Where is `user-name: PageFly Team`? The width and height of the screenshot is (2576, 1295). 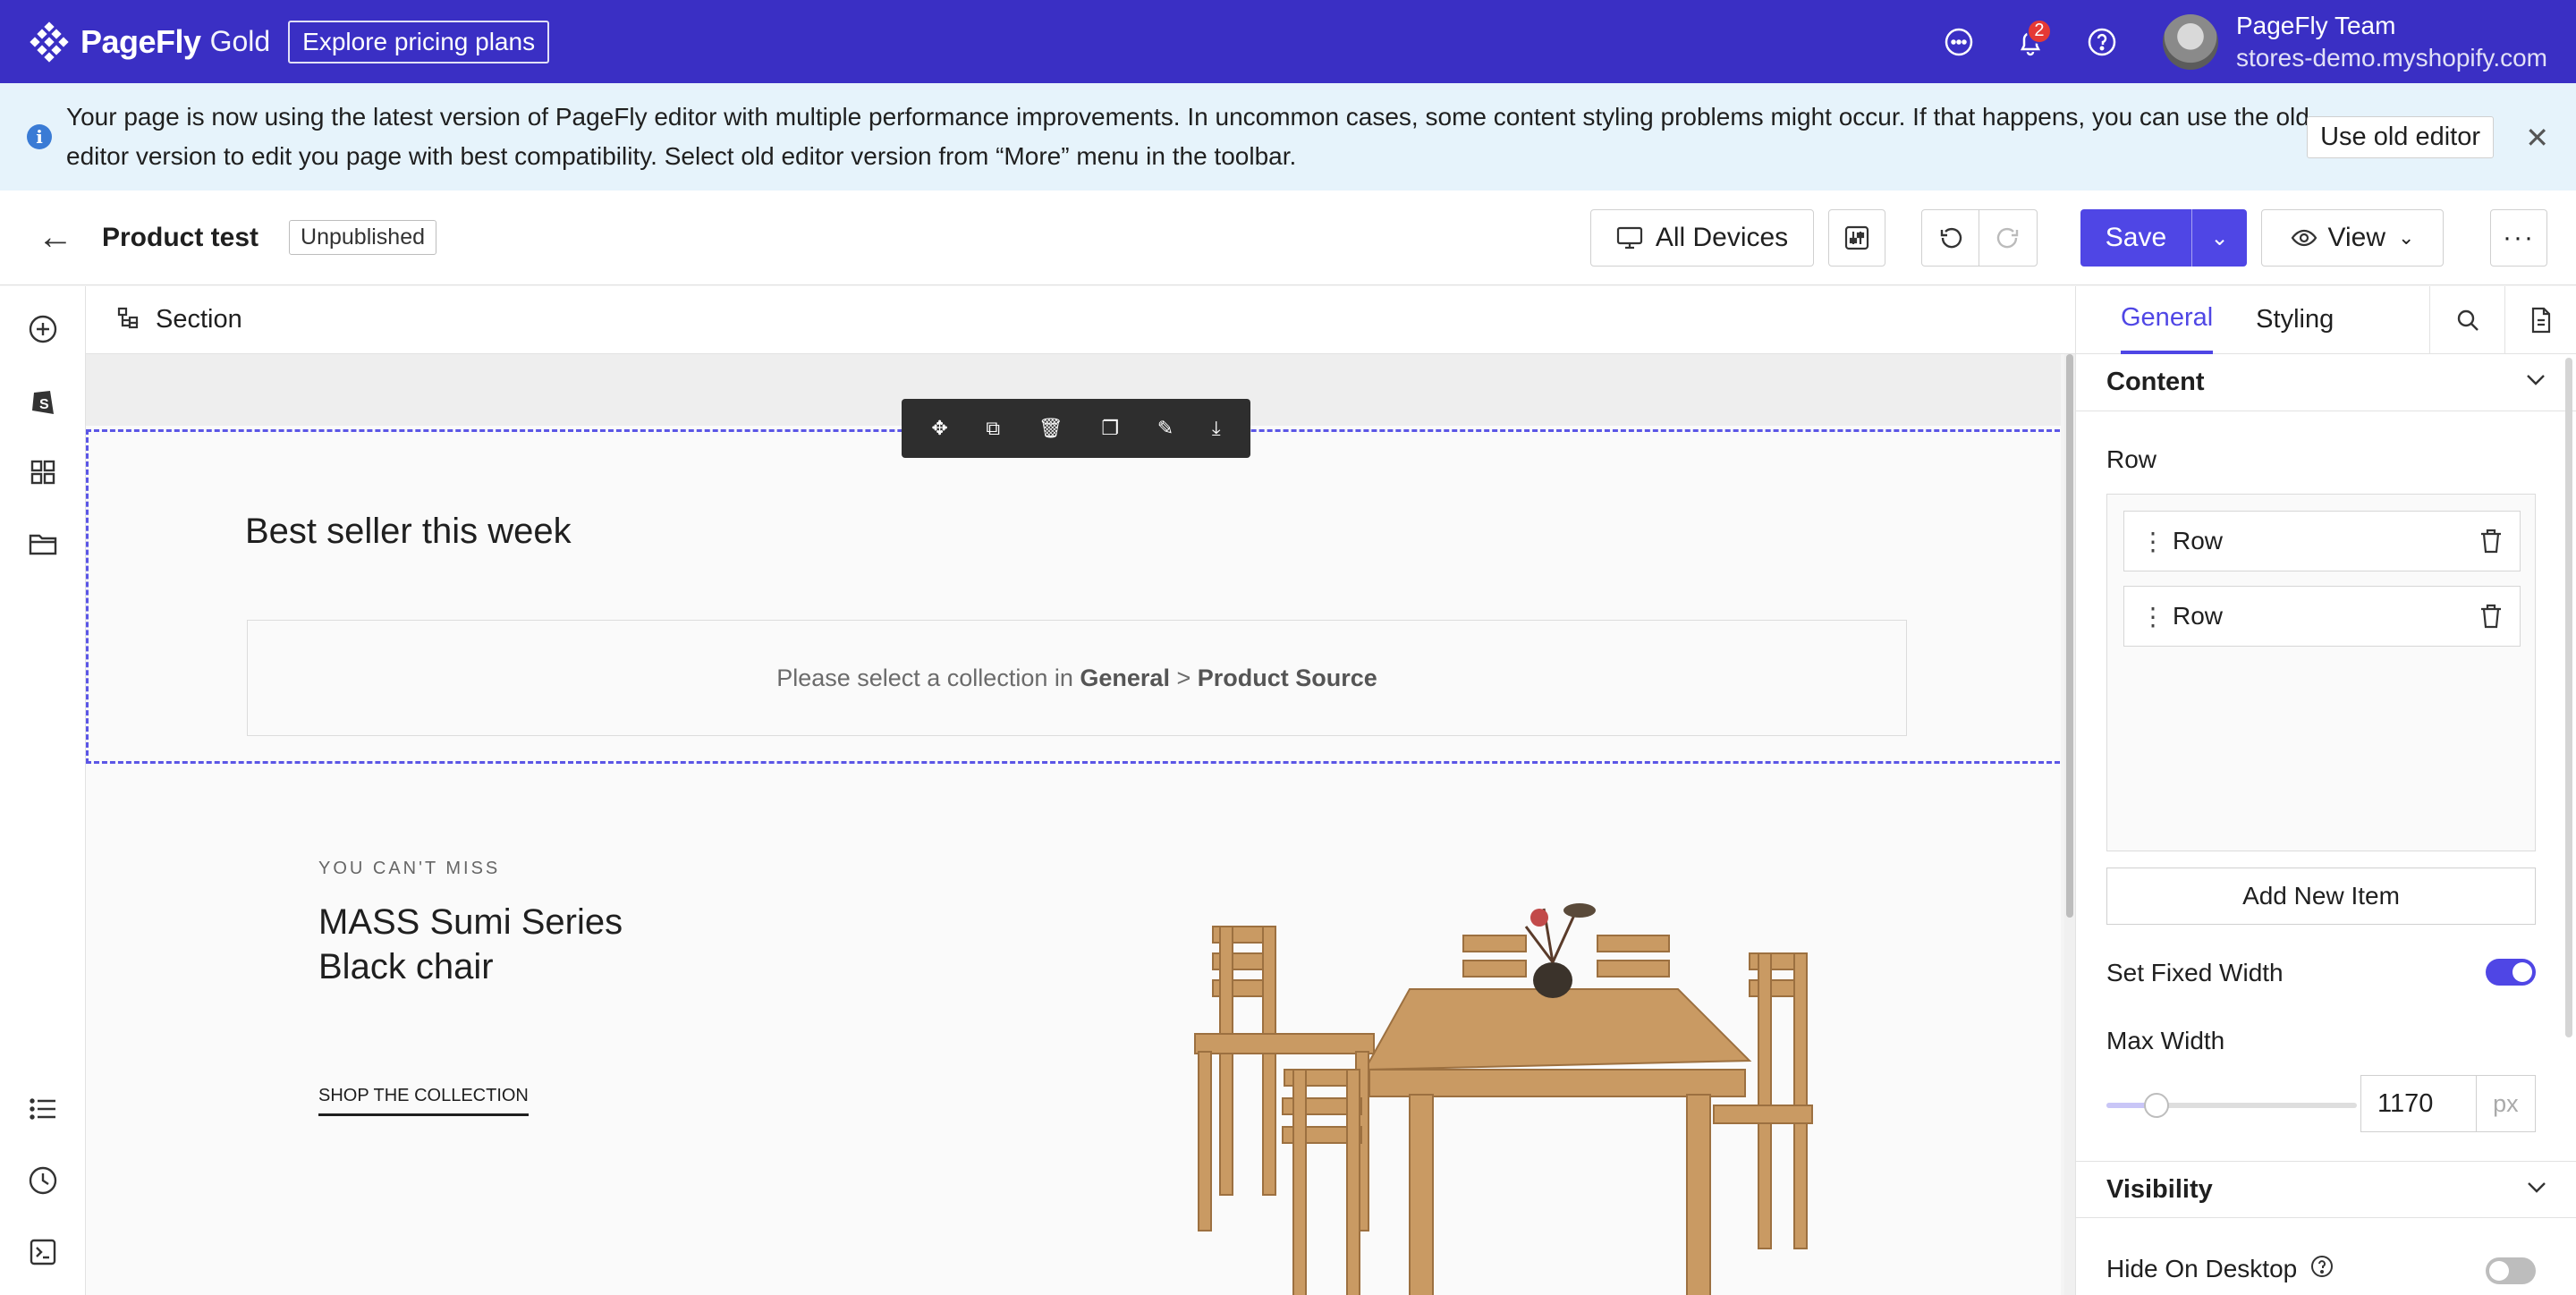
user-name: PageFly Team is located at coordinates (2315, 25).